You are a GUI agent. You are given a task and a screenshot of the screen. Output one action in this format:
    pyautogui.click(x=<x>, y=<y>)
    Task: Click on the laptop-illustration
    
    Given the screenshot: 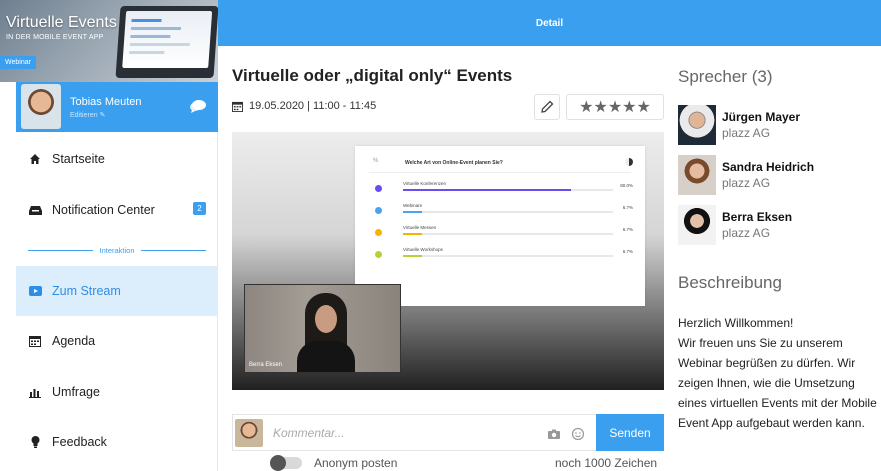 What is the action you would take?
    pyautogui.click(x=166, y=42)
    